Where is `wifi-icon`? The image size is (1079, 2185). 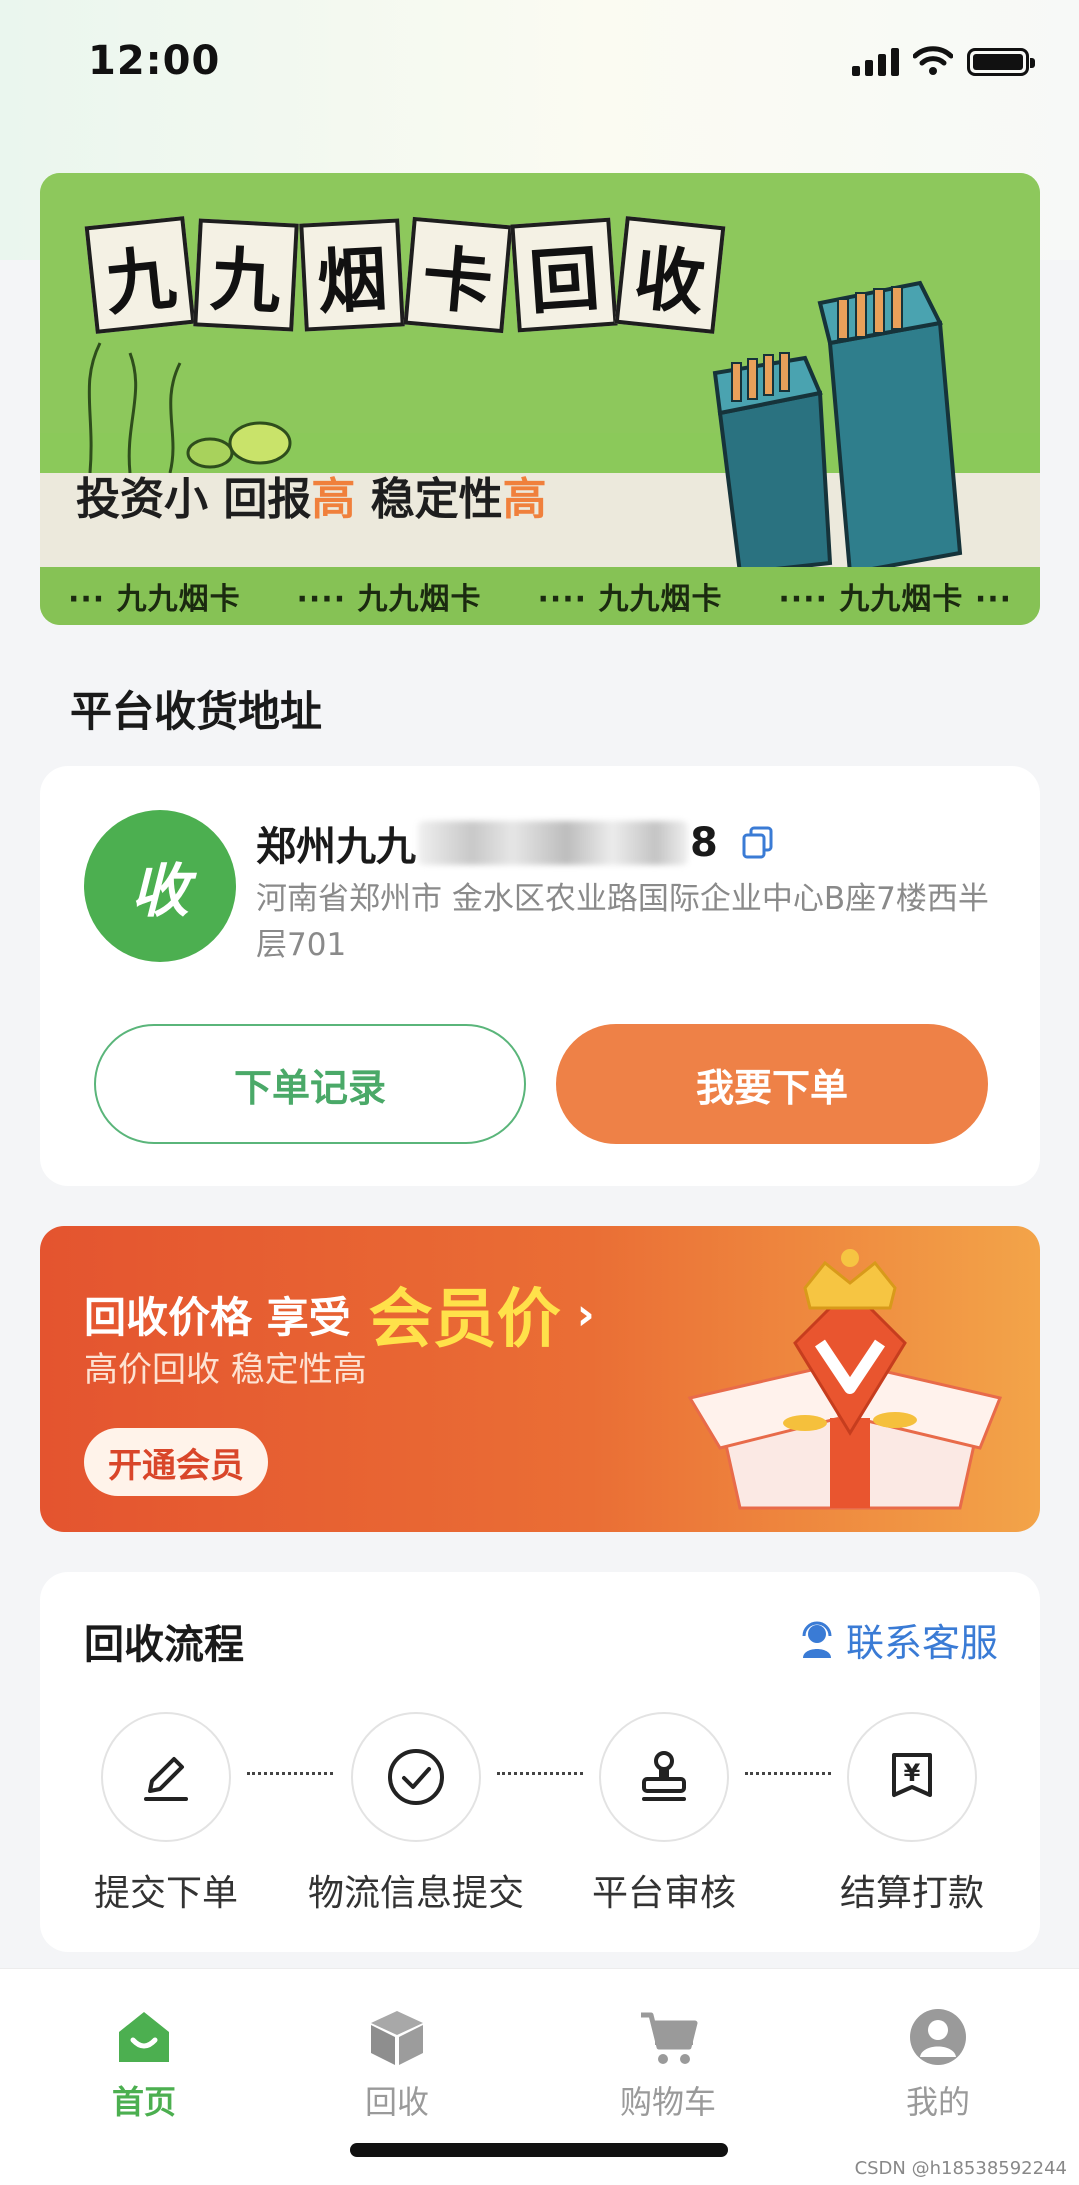
wifi-icon is located at coordinates (933, 60).